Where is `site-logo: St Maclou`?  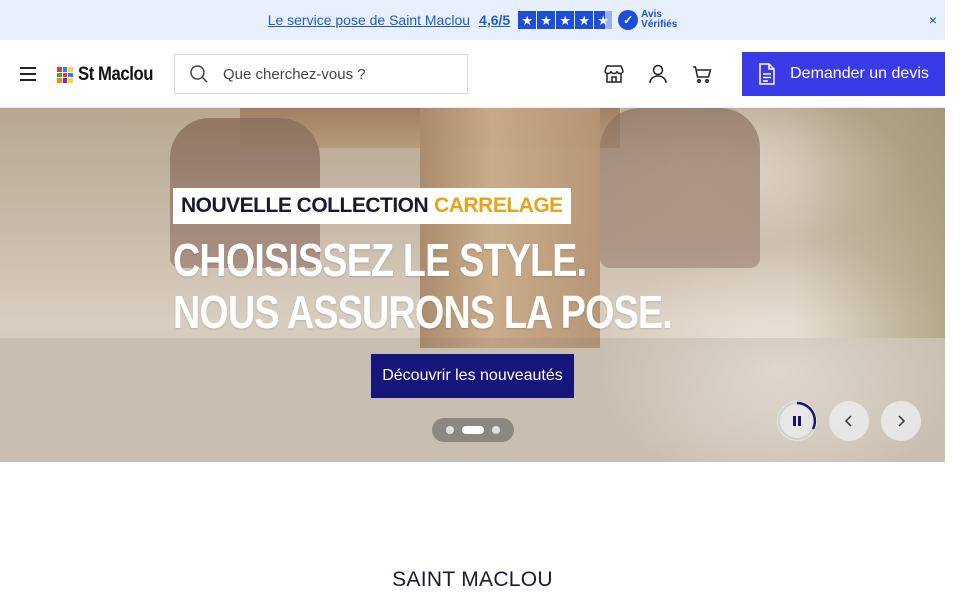
site-logo: St Maclou is located at coordinates (110, 75).